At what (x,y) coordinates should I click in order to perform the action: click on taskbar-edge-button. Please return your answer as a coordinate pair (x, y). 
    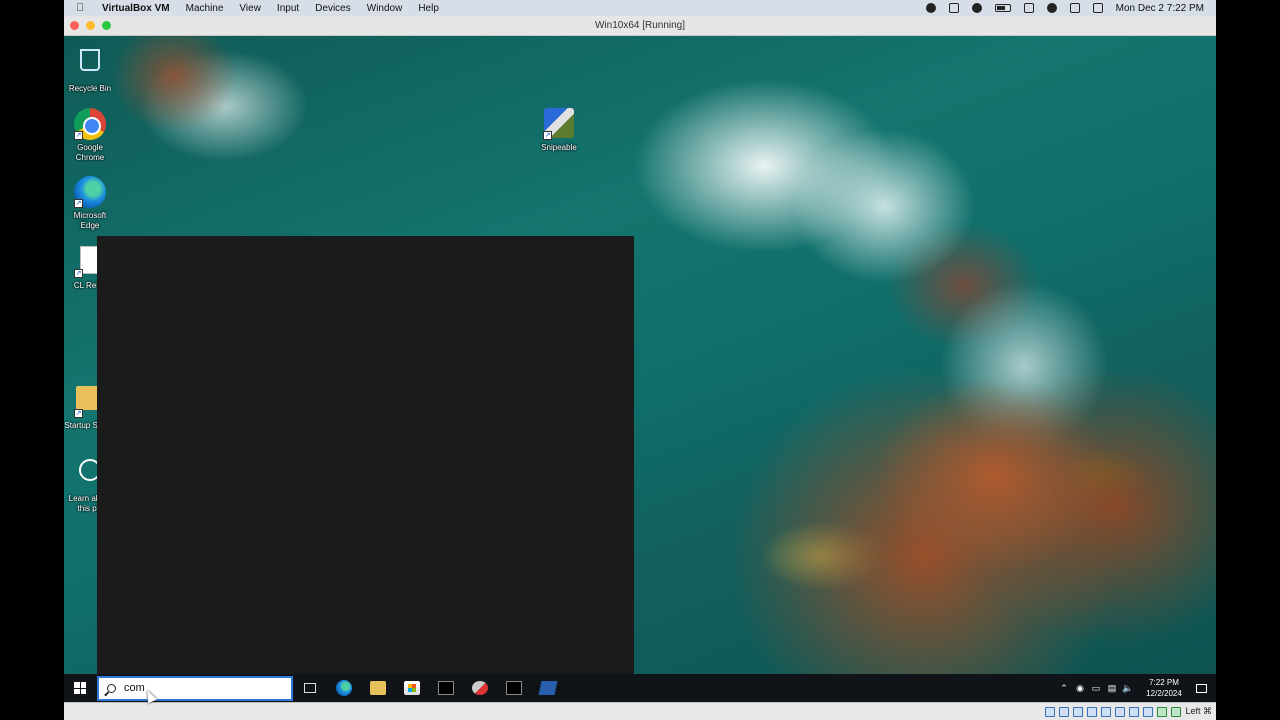
    Looking at the image, I should click on (344, 688).